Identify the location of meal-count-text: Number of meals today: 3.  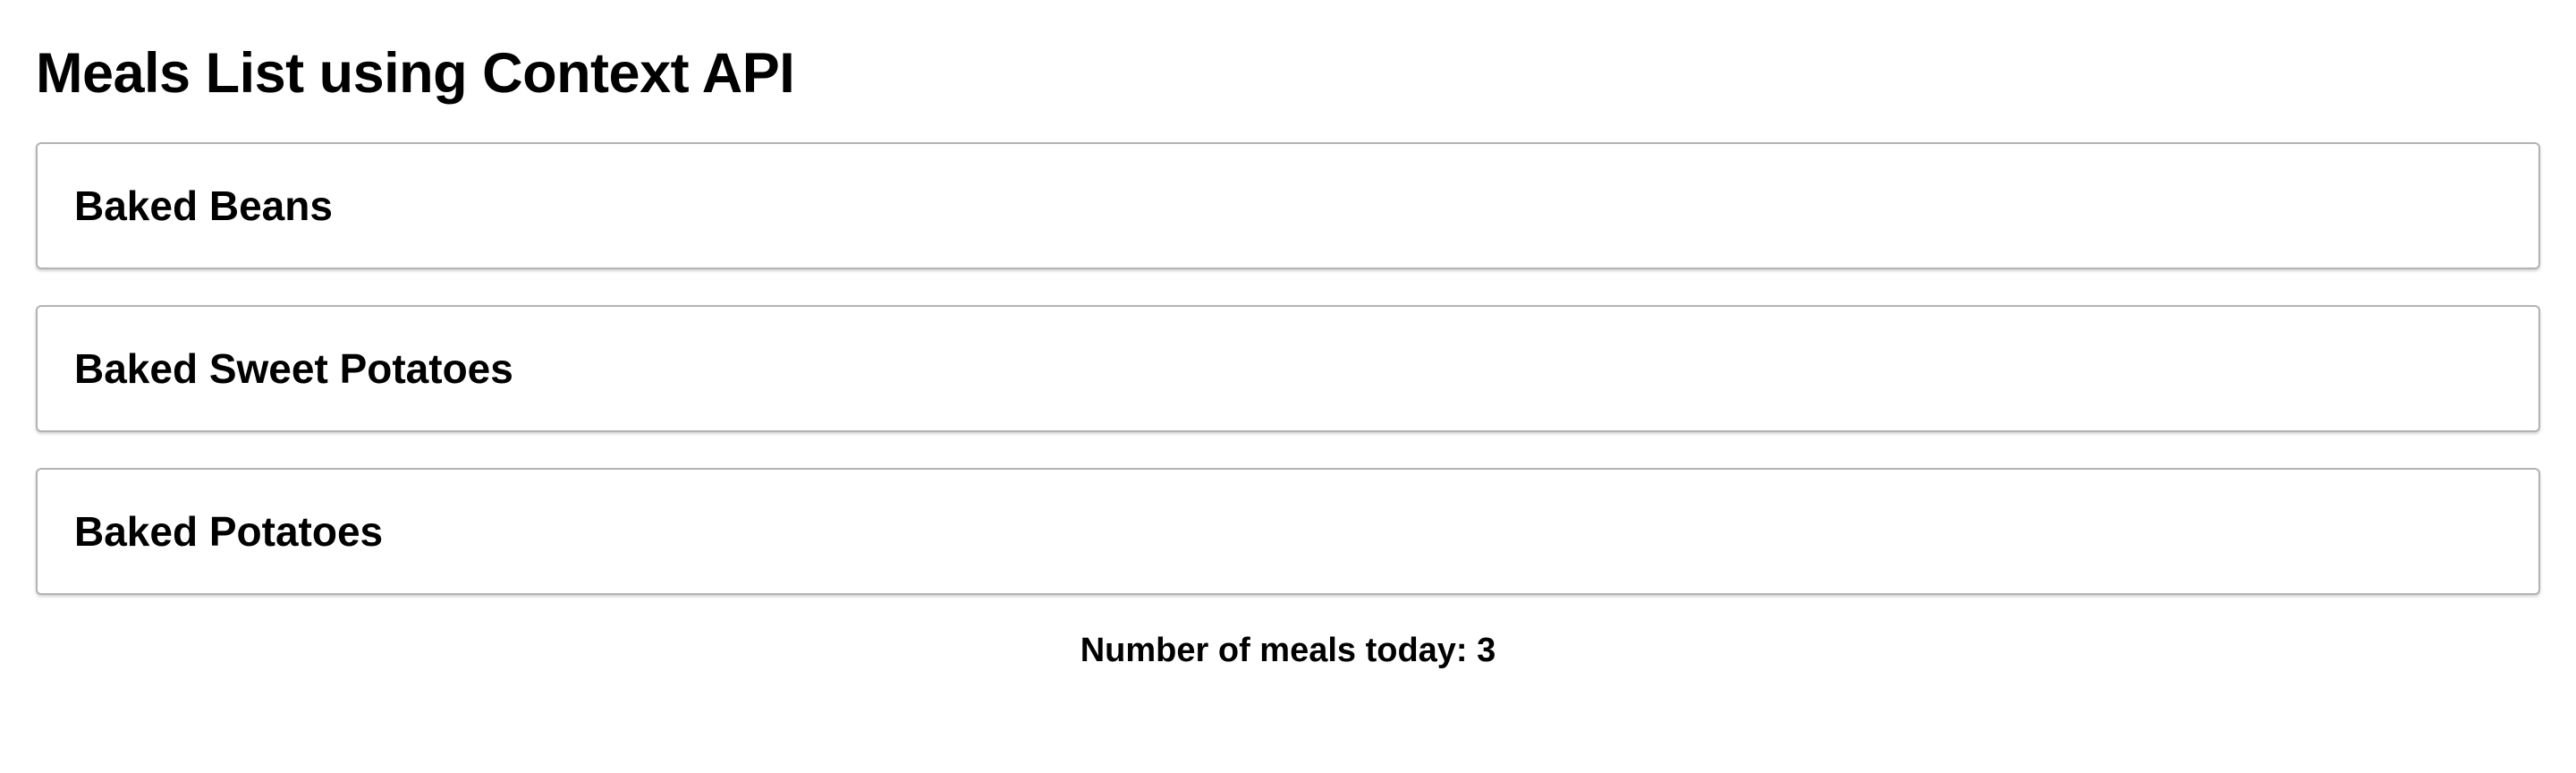
(1288, 651).